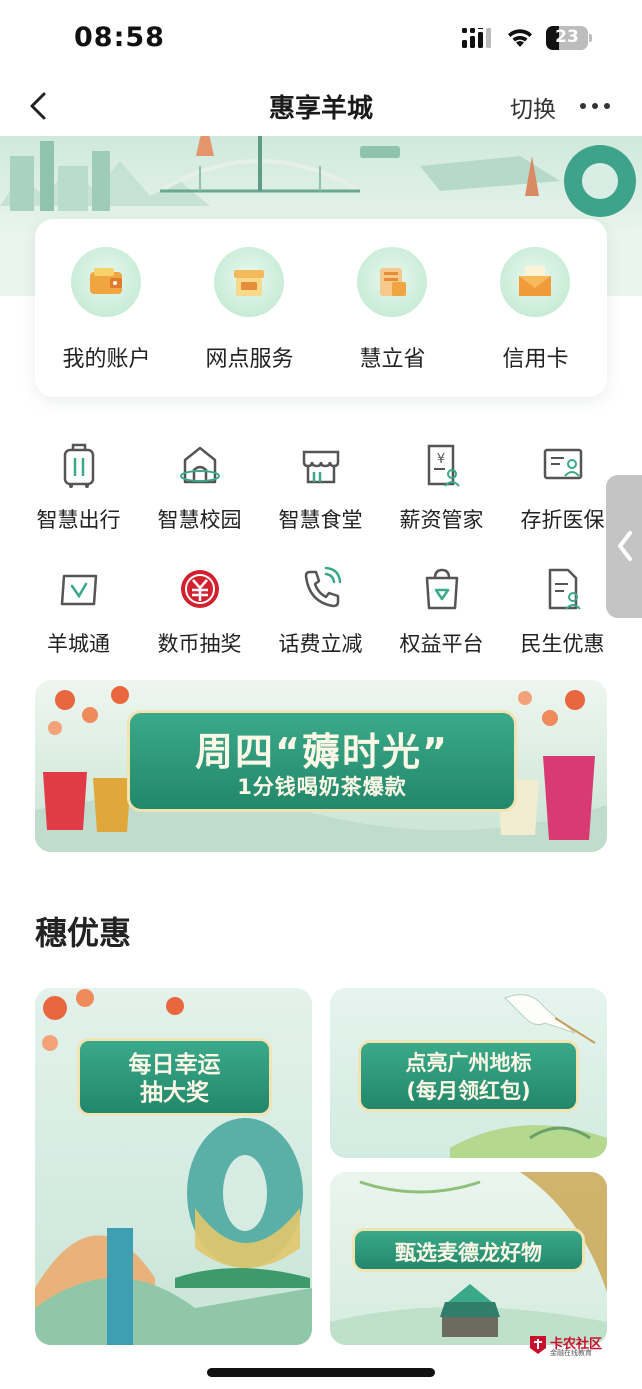 This screenshot has height=1389, width=642. What do you see at coordinates (535, 359) in the screenshot?
I see `quick-label: 信用卡` at bounding box center [535, 359].